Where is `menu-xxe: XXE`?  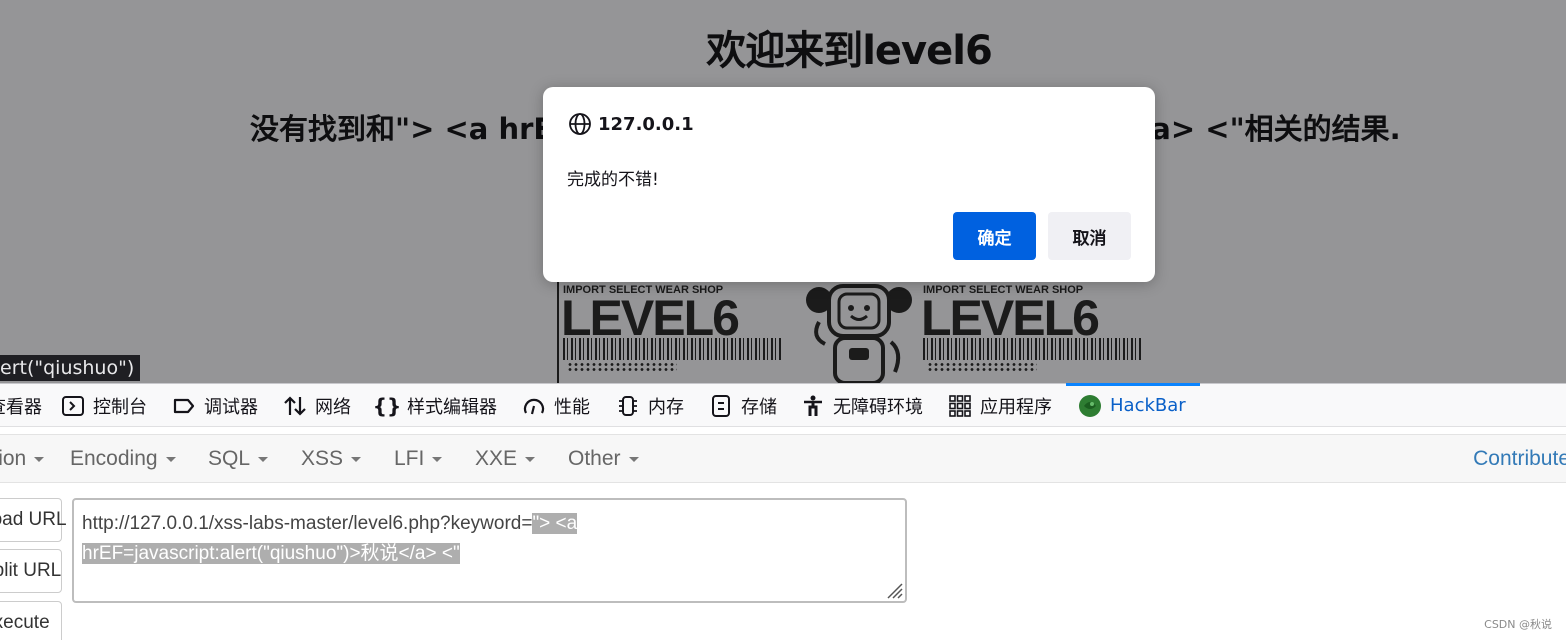 menu-xxe: XXE is located at coordinates (505, 458).